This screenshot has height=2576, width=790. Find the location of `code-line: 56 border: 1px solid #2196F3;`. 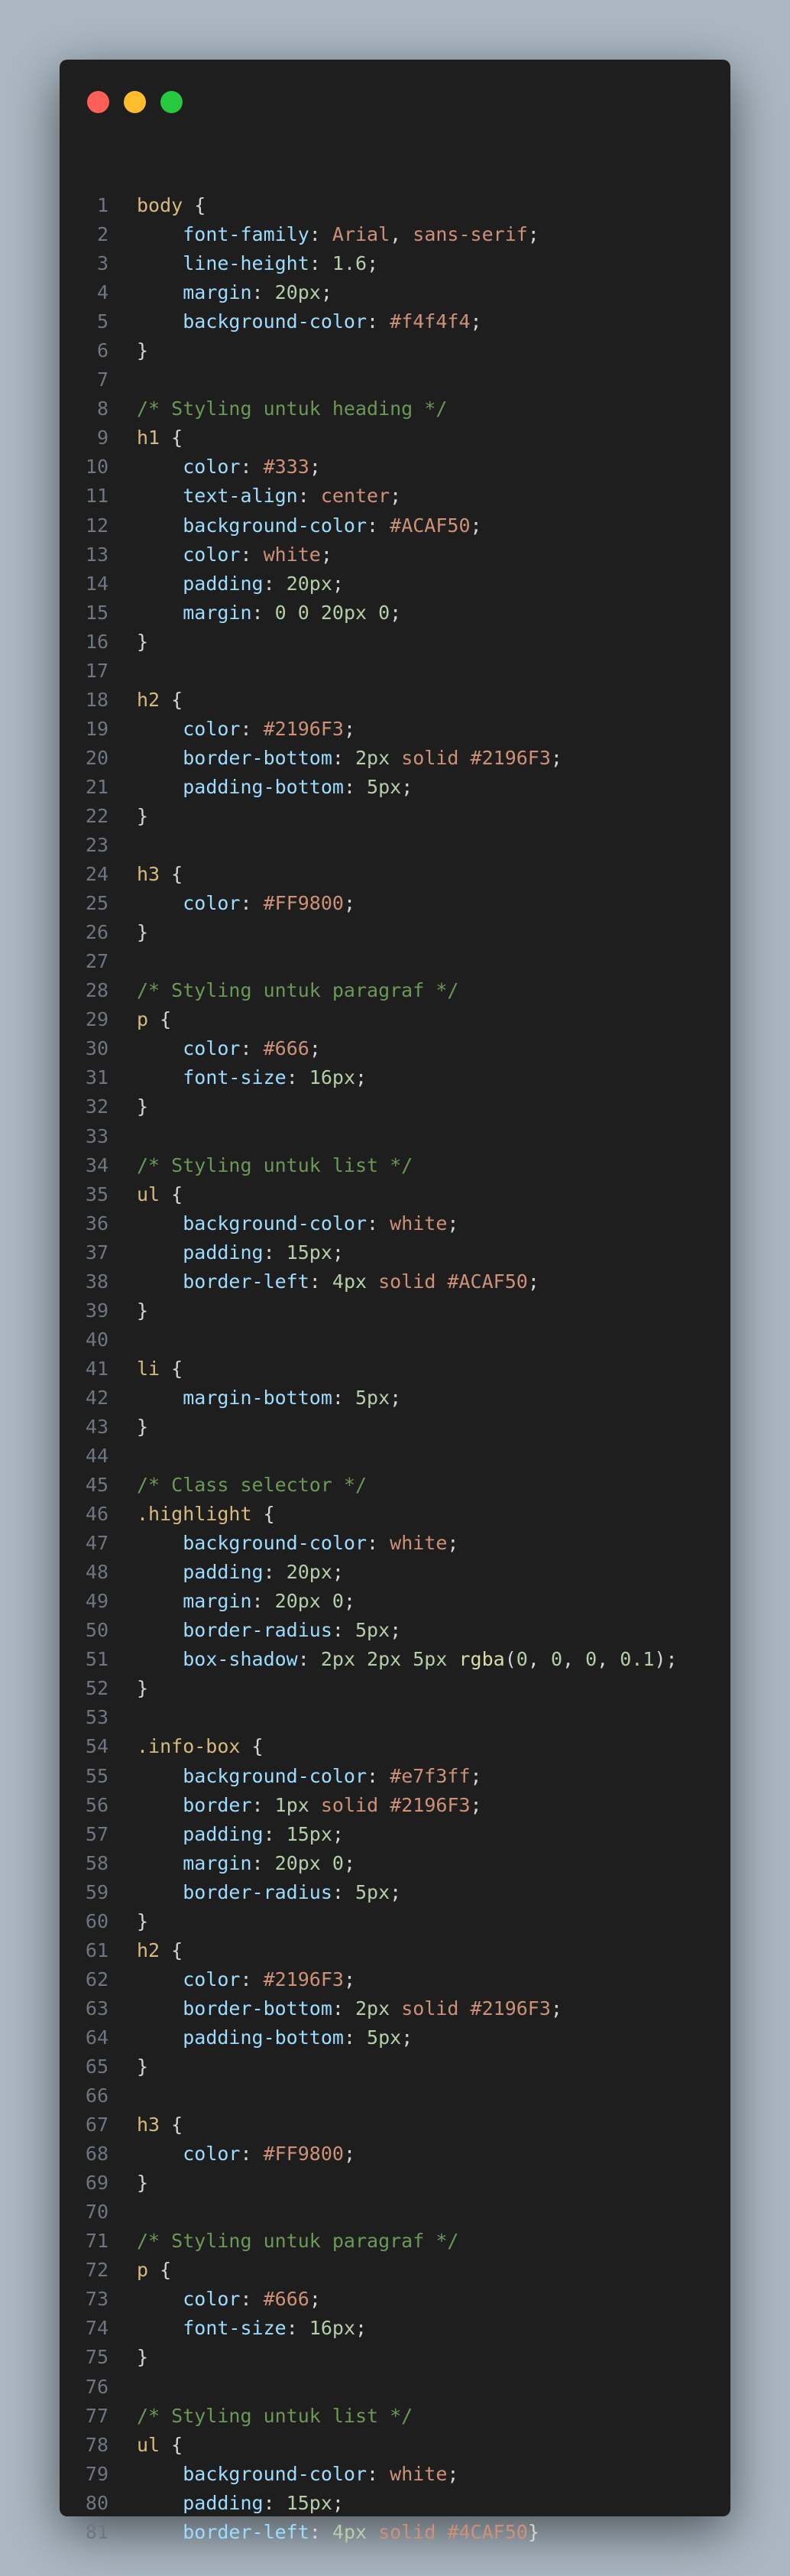

code-line: 56 border: 1px solid #2196F3; is located at coordinates (395, 1805).